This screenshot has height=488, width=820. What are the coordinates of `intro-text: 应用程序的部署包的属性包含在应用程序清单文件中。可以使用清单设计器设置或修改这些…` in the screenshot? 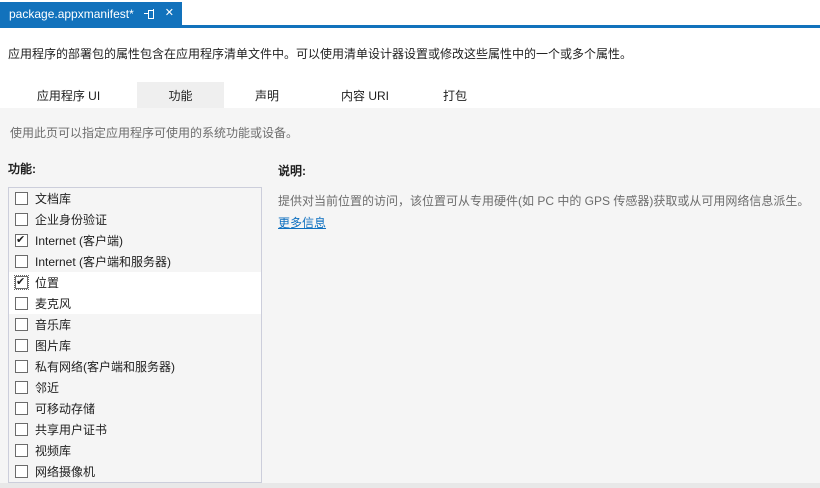 It's located at (320, 54).